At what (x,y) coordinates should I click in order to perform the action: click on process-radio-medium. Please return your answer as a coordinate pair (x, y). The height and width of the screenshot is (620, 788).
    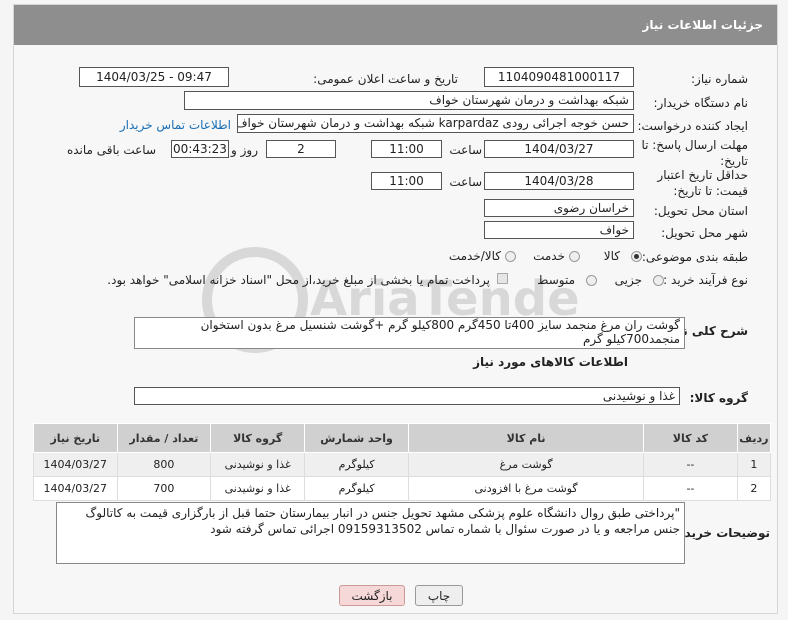
    Looking at the image, I should click on (591, 280).